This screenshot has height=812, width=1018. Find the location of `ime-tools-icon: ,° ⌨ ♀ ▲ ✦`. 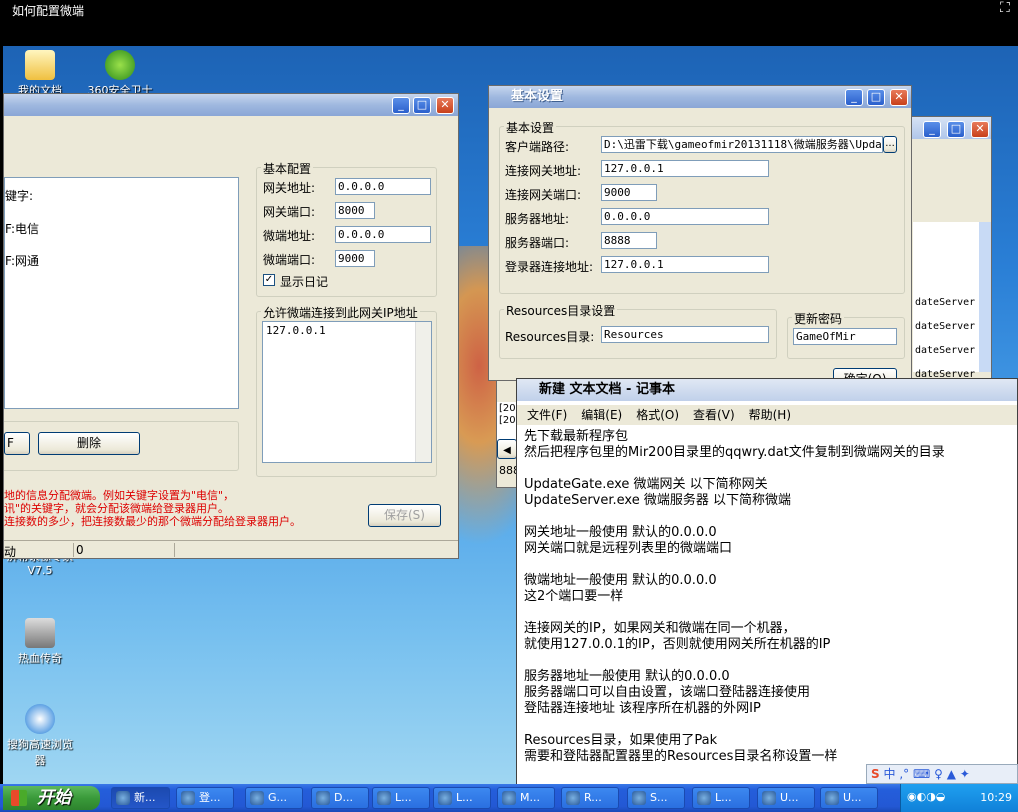

ime-tools-icon: ,° ⌨ ♀ ▲ ✦ is located at coordinates (934, 774).